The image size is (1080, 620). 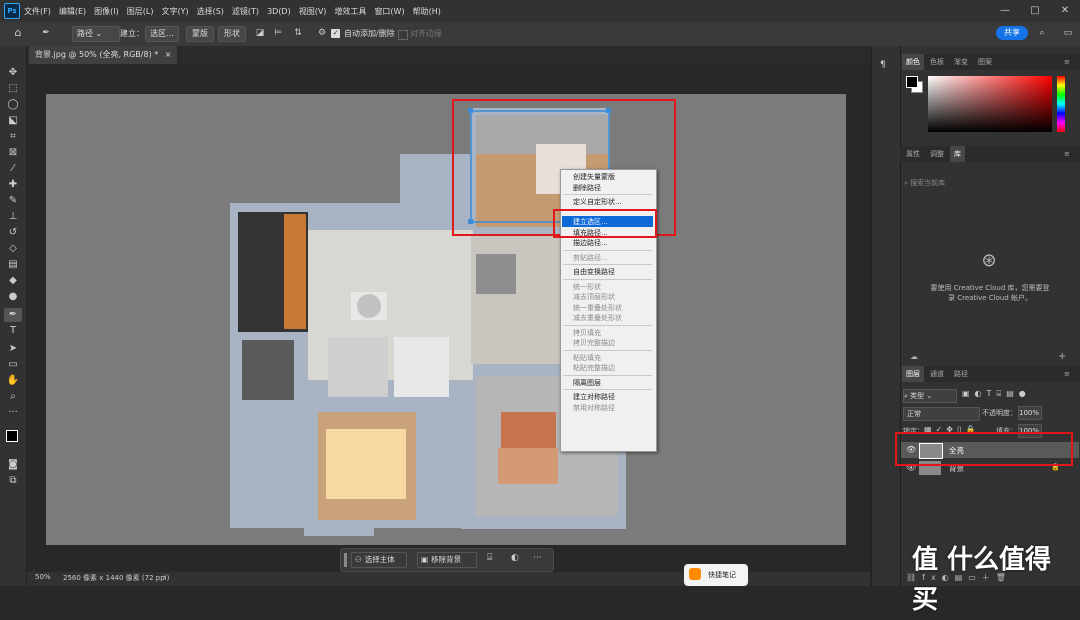 I want to click on path-alignment-icon: ⊨, so click(x=278, y=33).